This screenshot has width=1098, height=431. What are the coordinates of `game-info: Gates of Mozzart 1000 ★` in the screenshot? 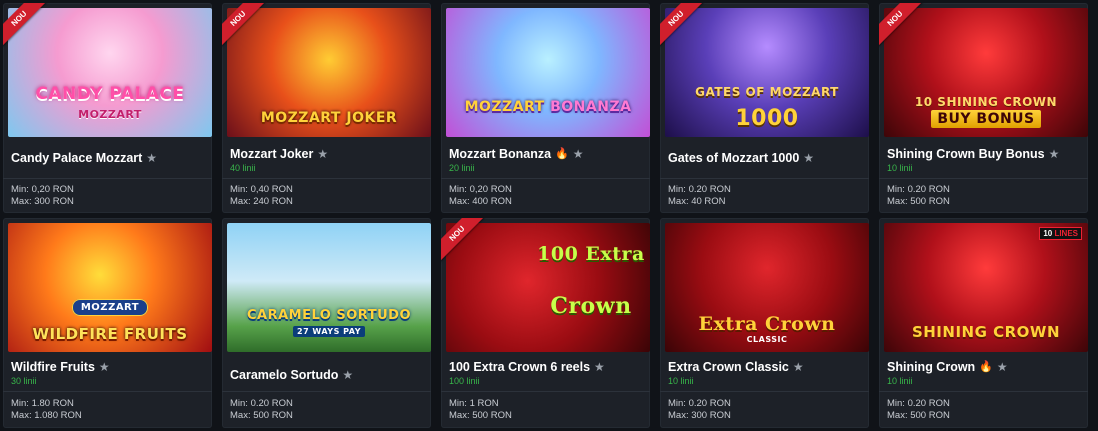 It's located at (764, 158).